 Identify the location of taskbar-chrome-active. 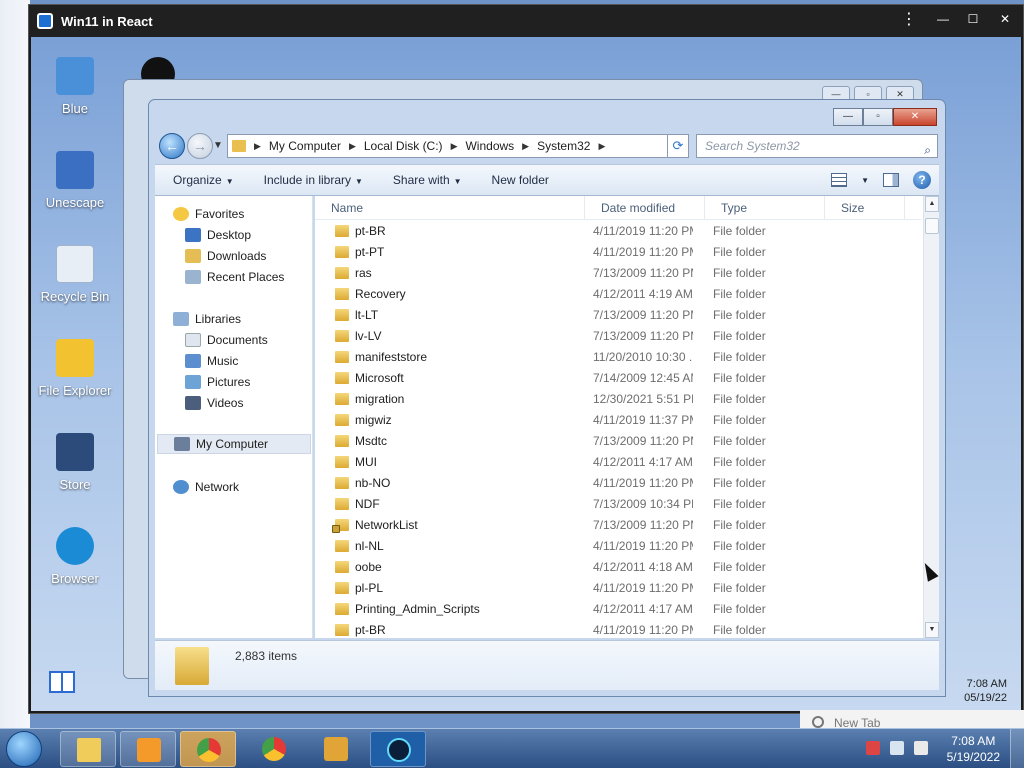
(208, 749).